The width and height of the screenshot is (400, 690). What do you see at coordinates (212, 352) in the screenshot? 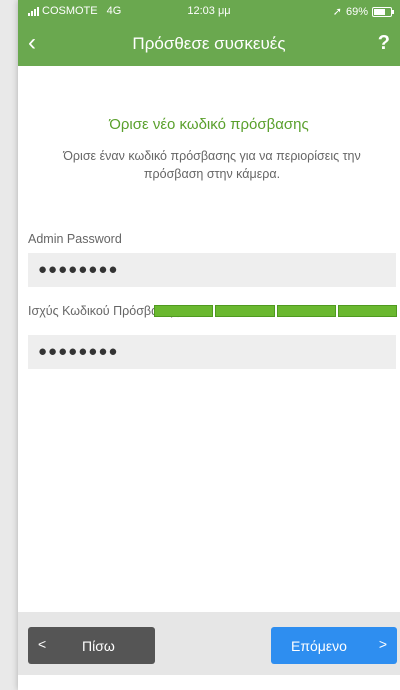
I see `confirm-password-field: ●●●●●●●●` at bounding box center [212, 352].